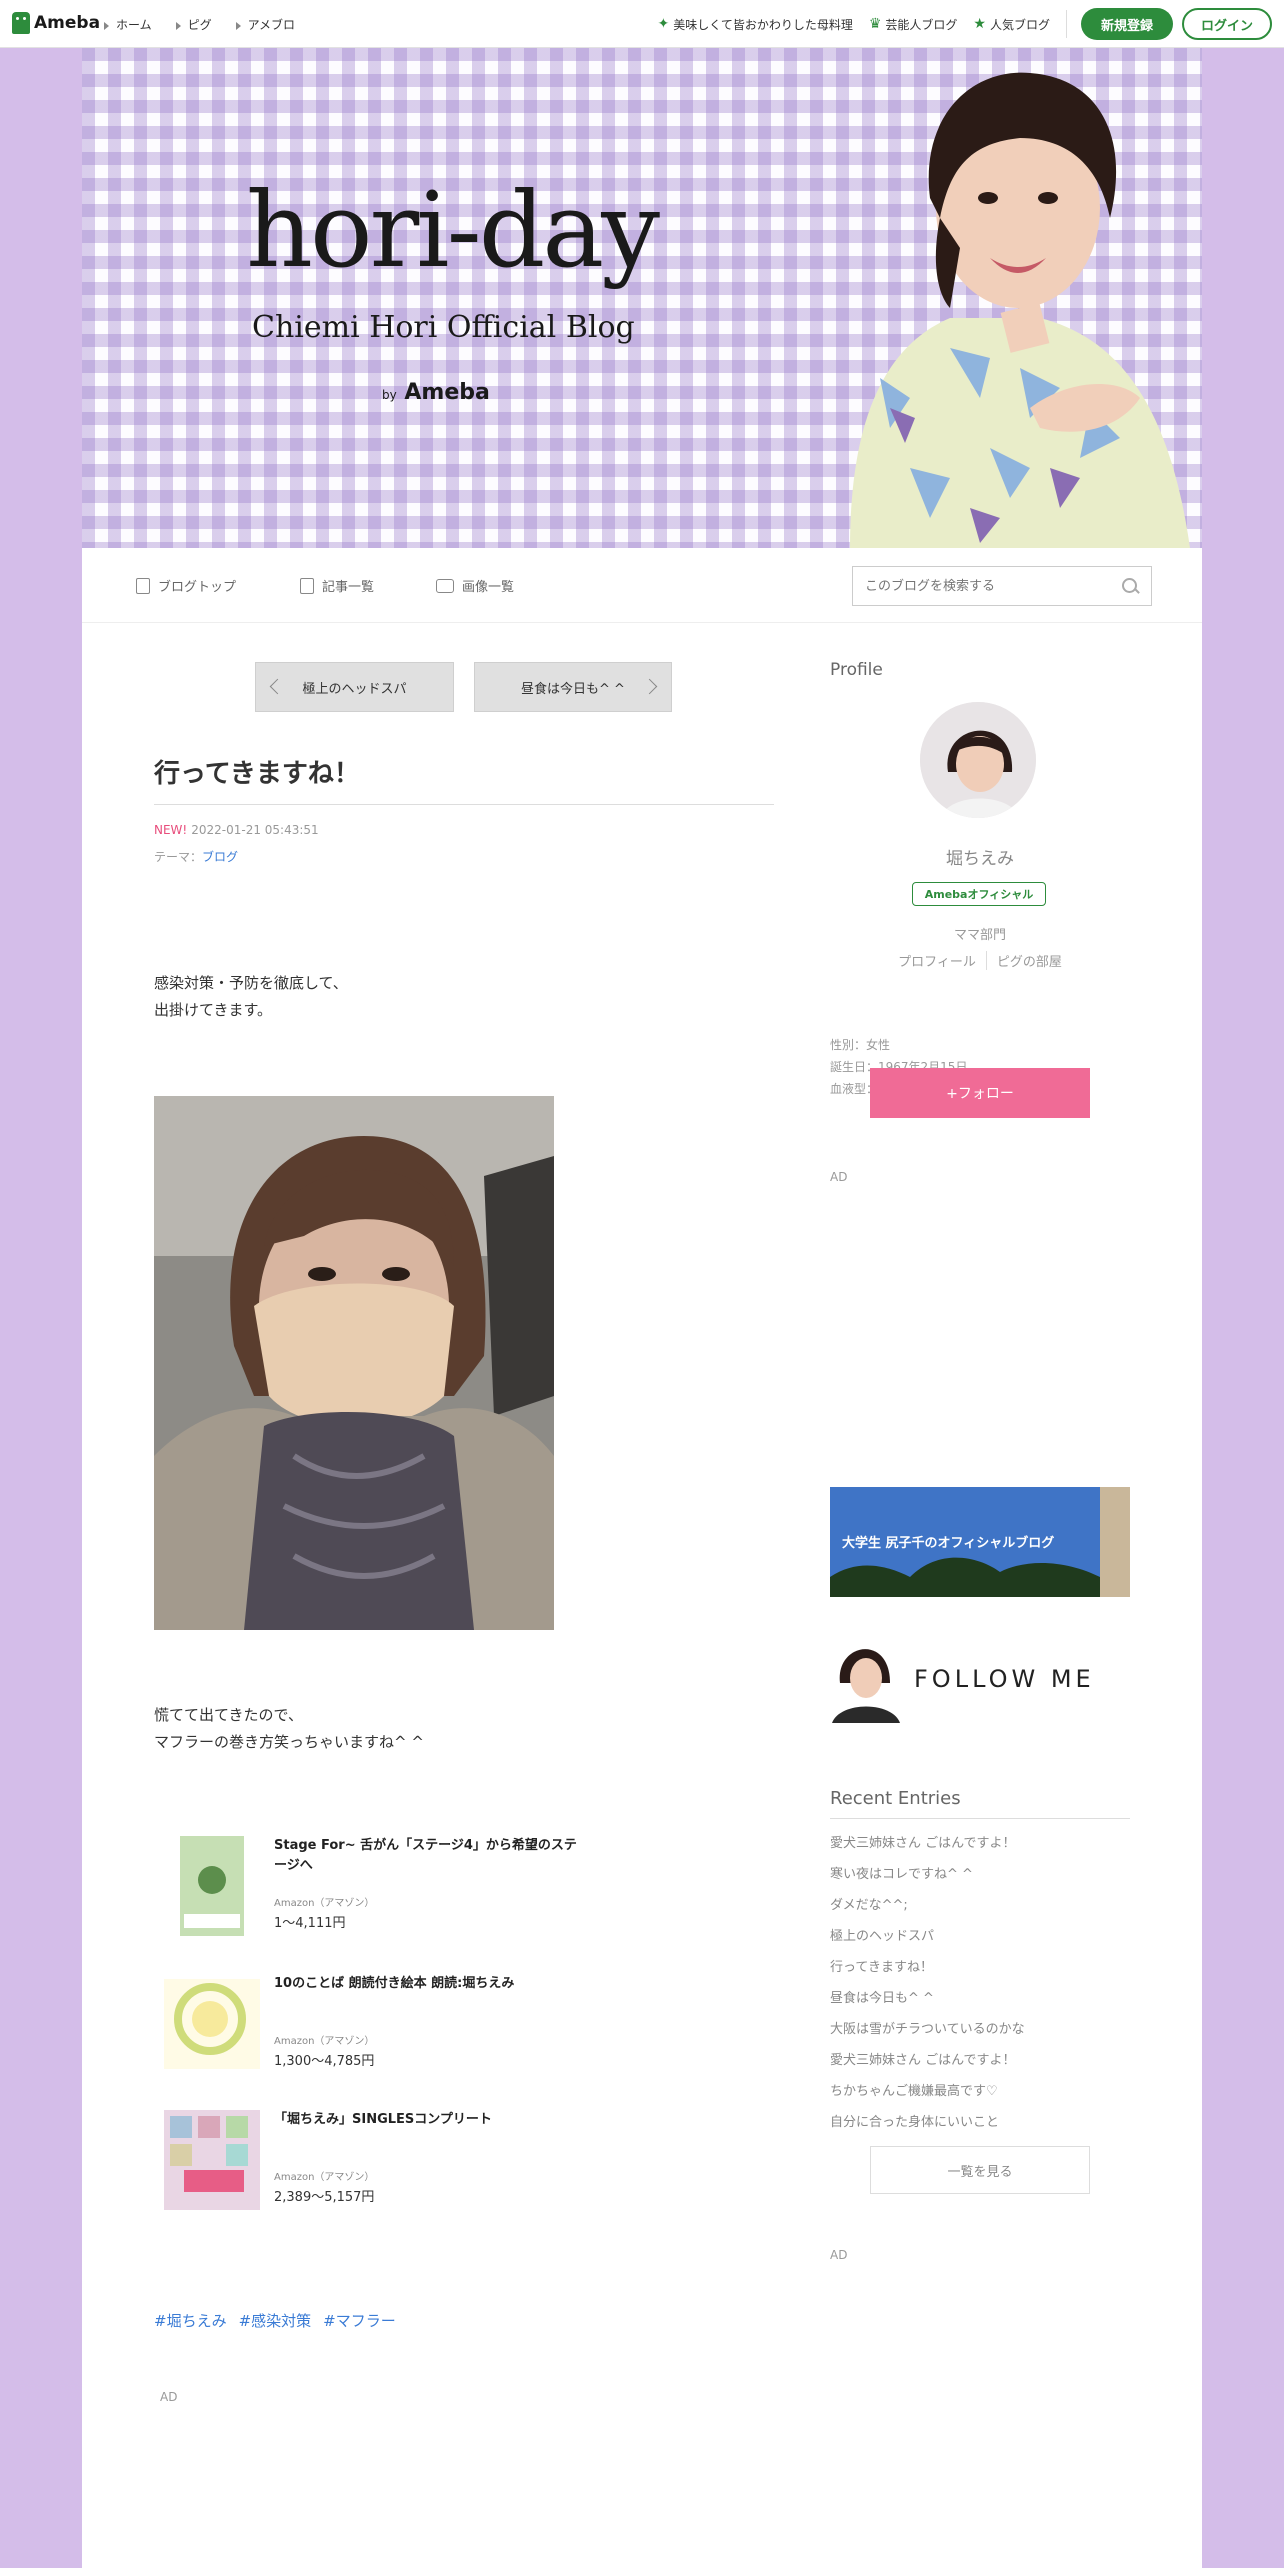  I want to click on blog-nav: ブログトップ 記事一覧 画像一覧, so click(642, 585).